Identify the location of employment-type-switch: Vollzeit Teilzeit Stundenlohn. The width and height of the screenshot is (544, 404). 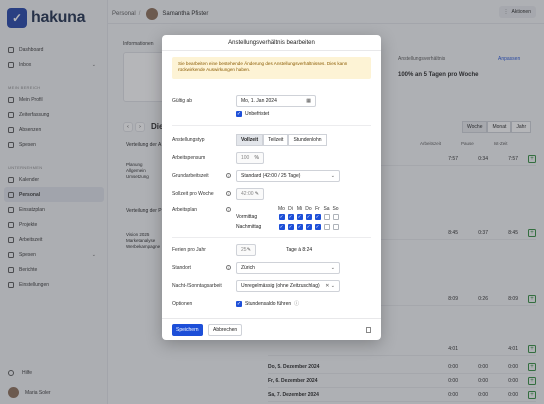
(281, 140).